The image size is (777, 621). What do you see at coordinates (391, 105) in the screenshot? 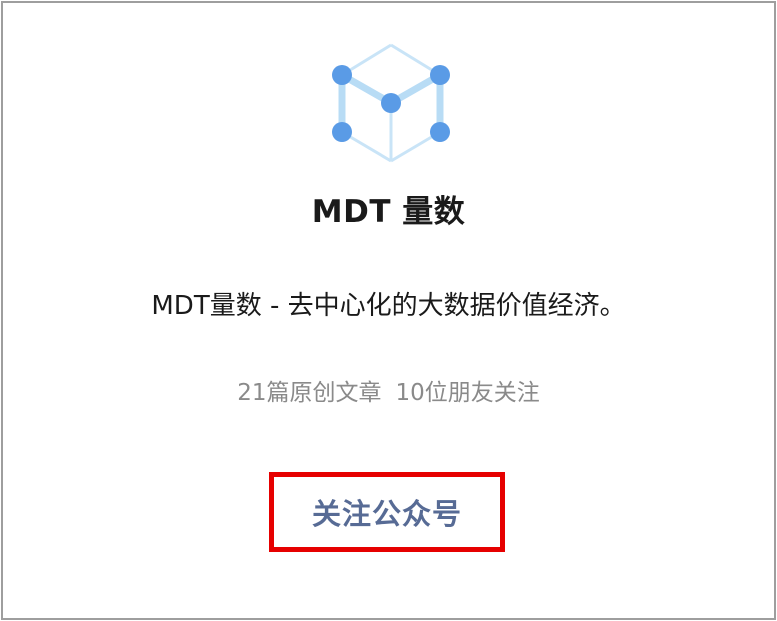
I see `mdt-cube-icon` at bounding box center [391, 105].